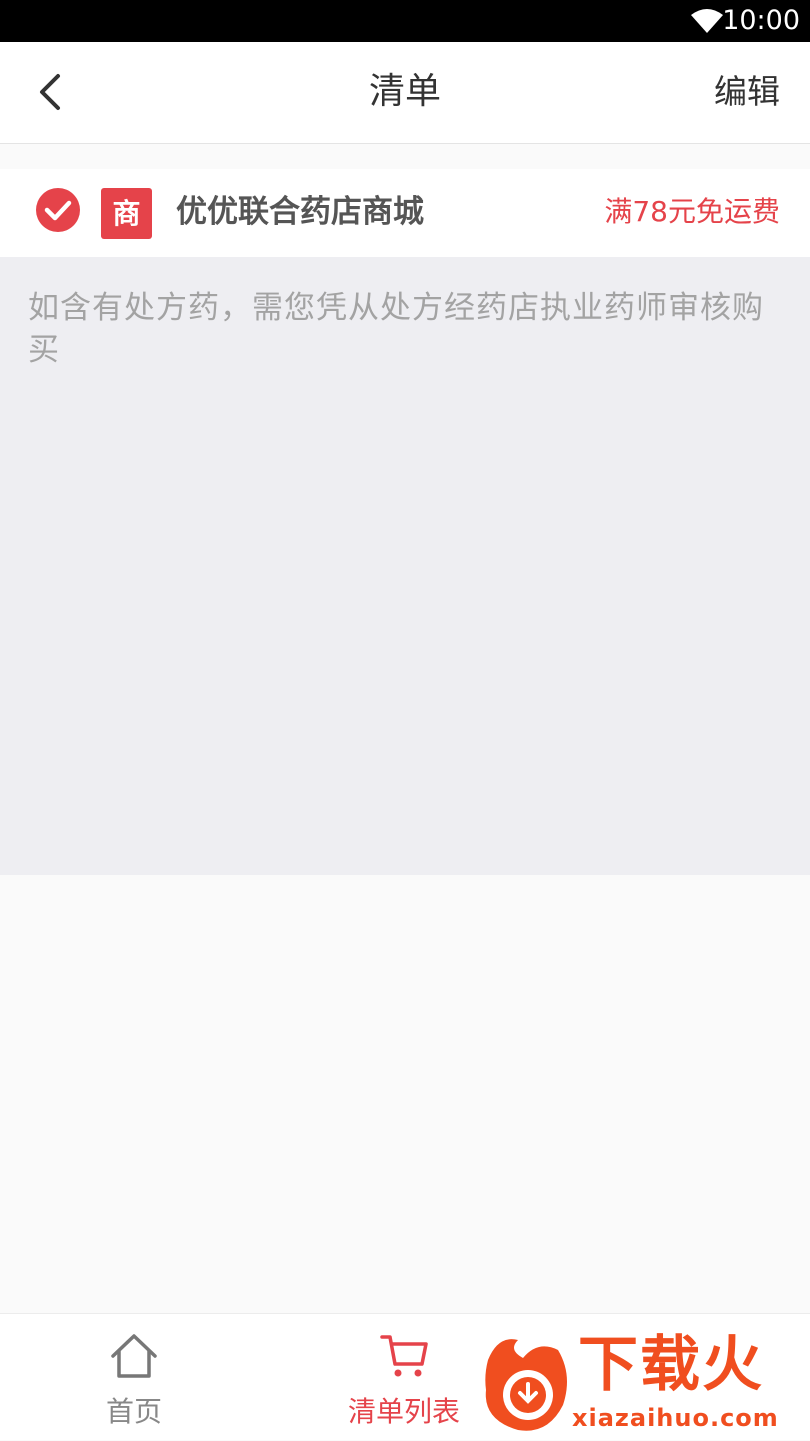 Image resolution: width=810 pixels, height=1441 pixels. What do you see at coordinates (133, 1411) in the screenshot?
I see `tab-home-label: 首页` at bounding box center [133, 1411].